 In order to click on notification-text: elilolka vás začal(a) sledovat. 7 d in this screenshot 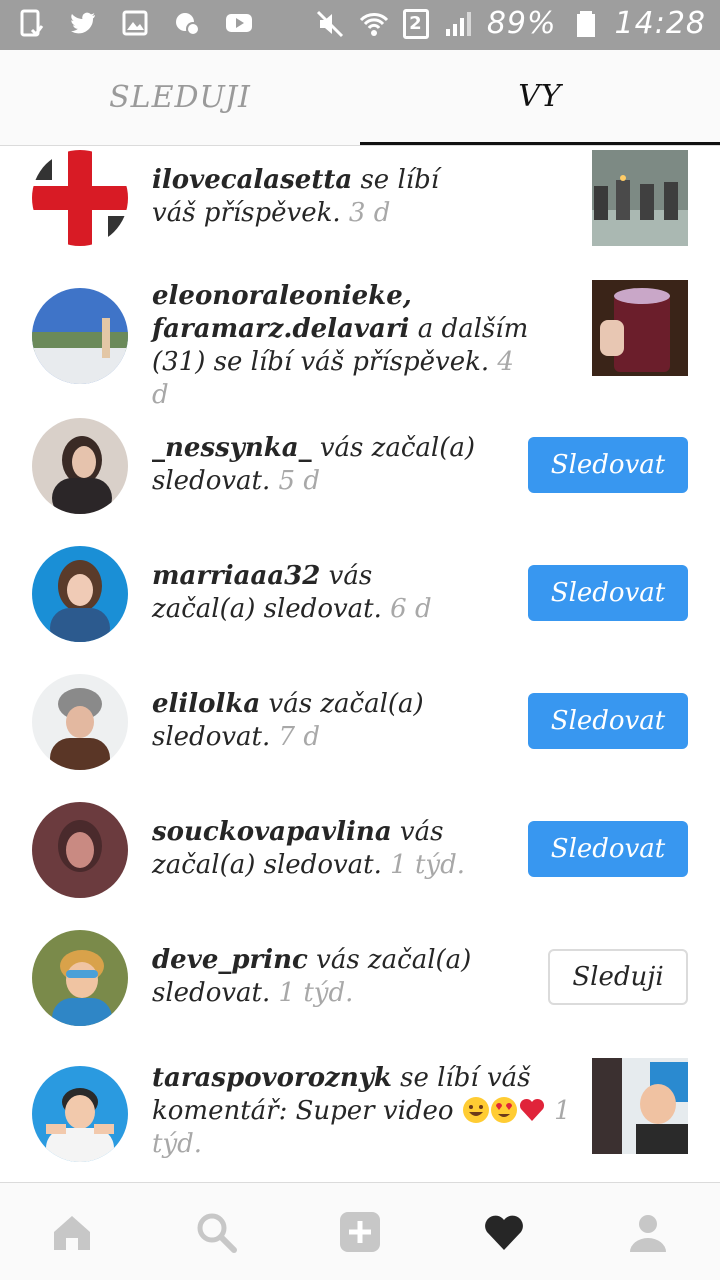, I will do `click(317, 721)`.